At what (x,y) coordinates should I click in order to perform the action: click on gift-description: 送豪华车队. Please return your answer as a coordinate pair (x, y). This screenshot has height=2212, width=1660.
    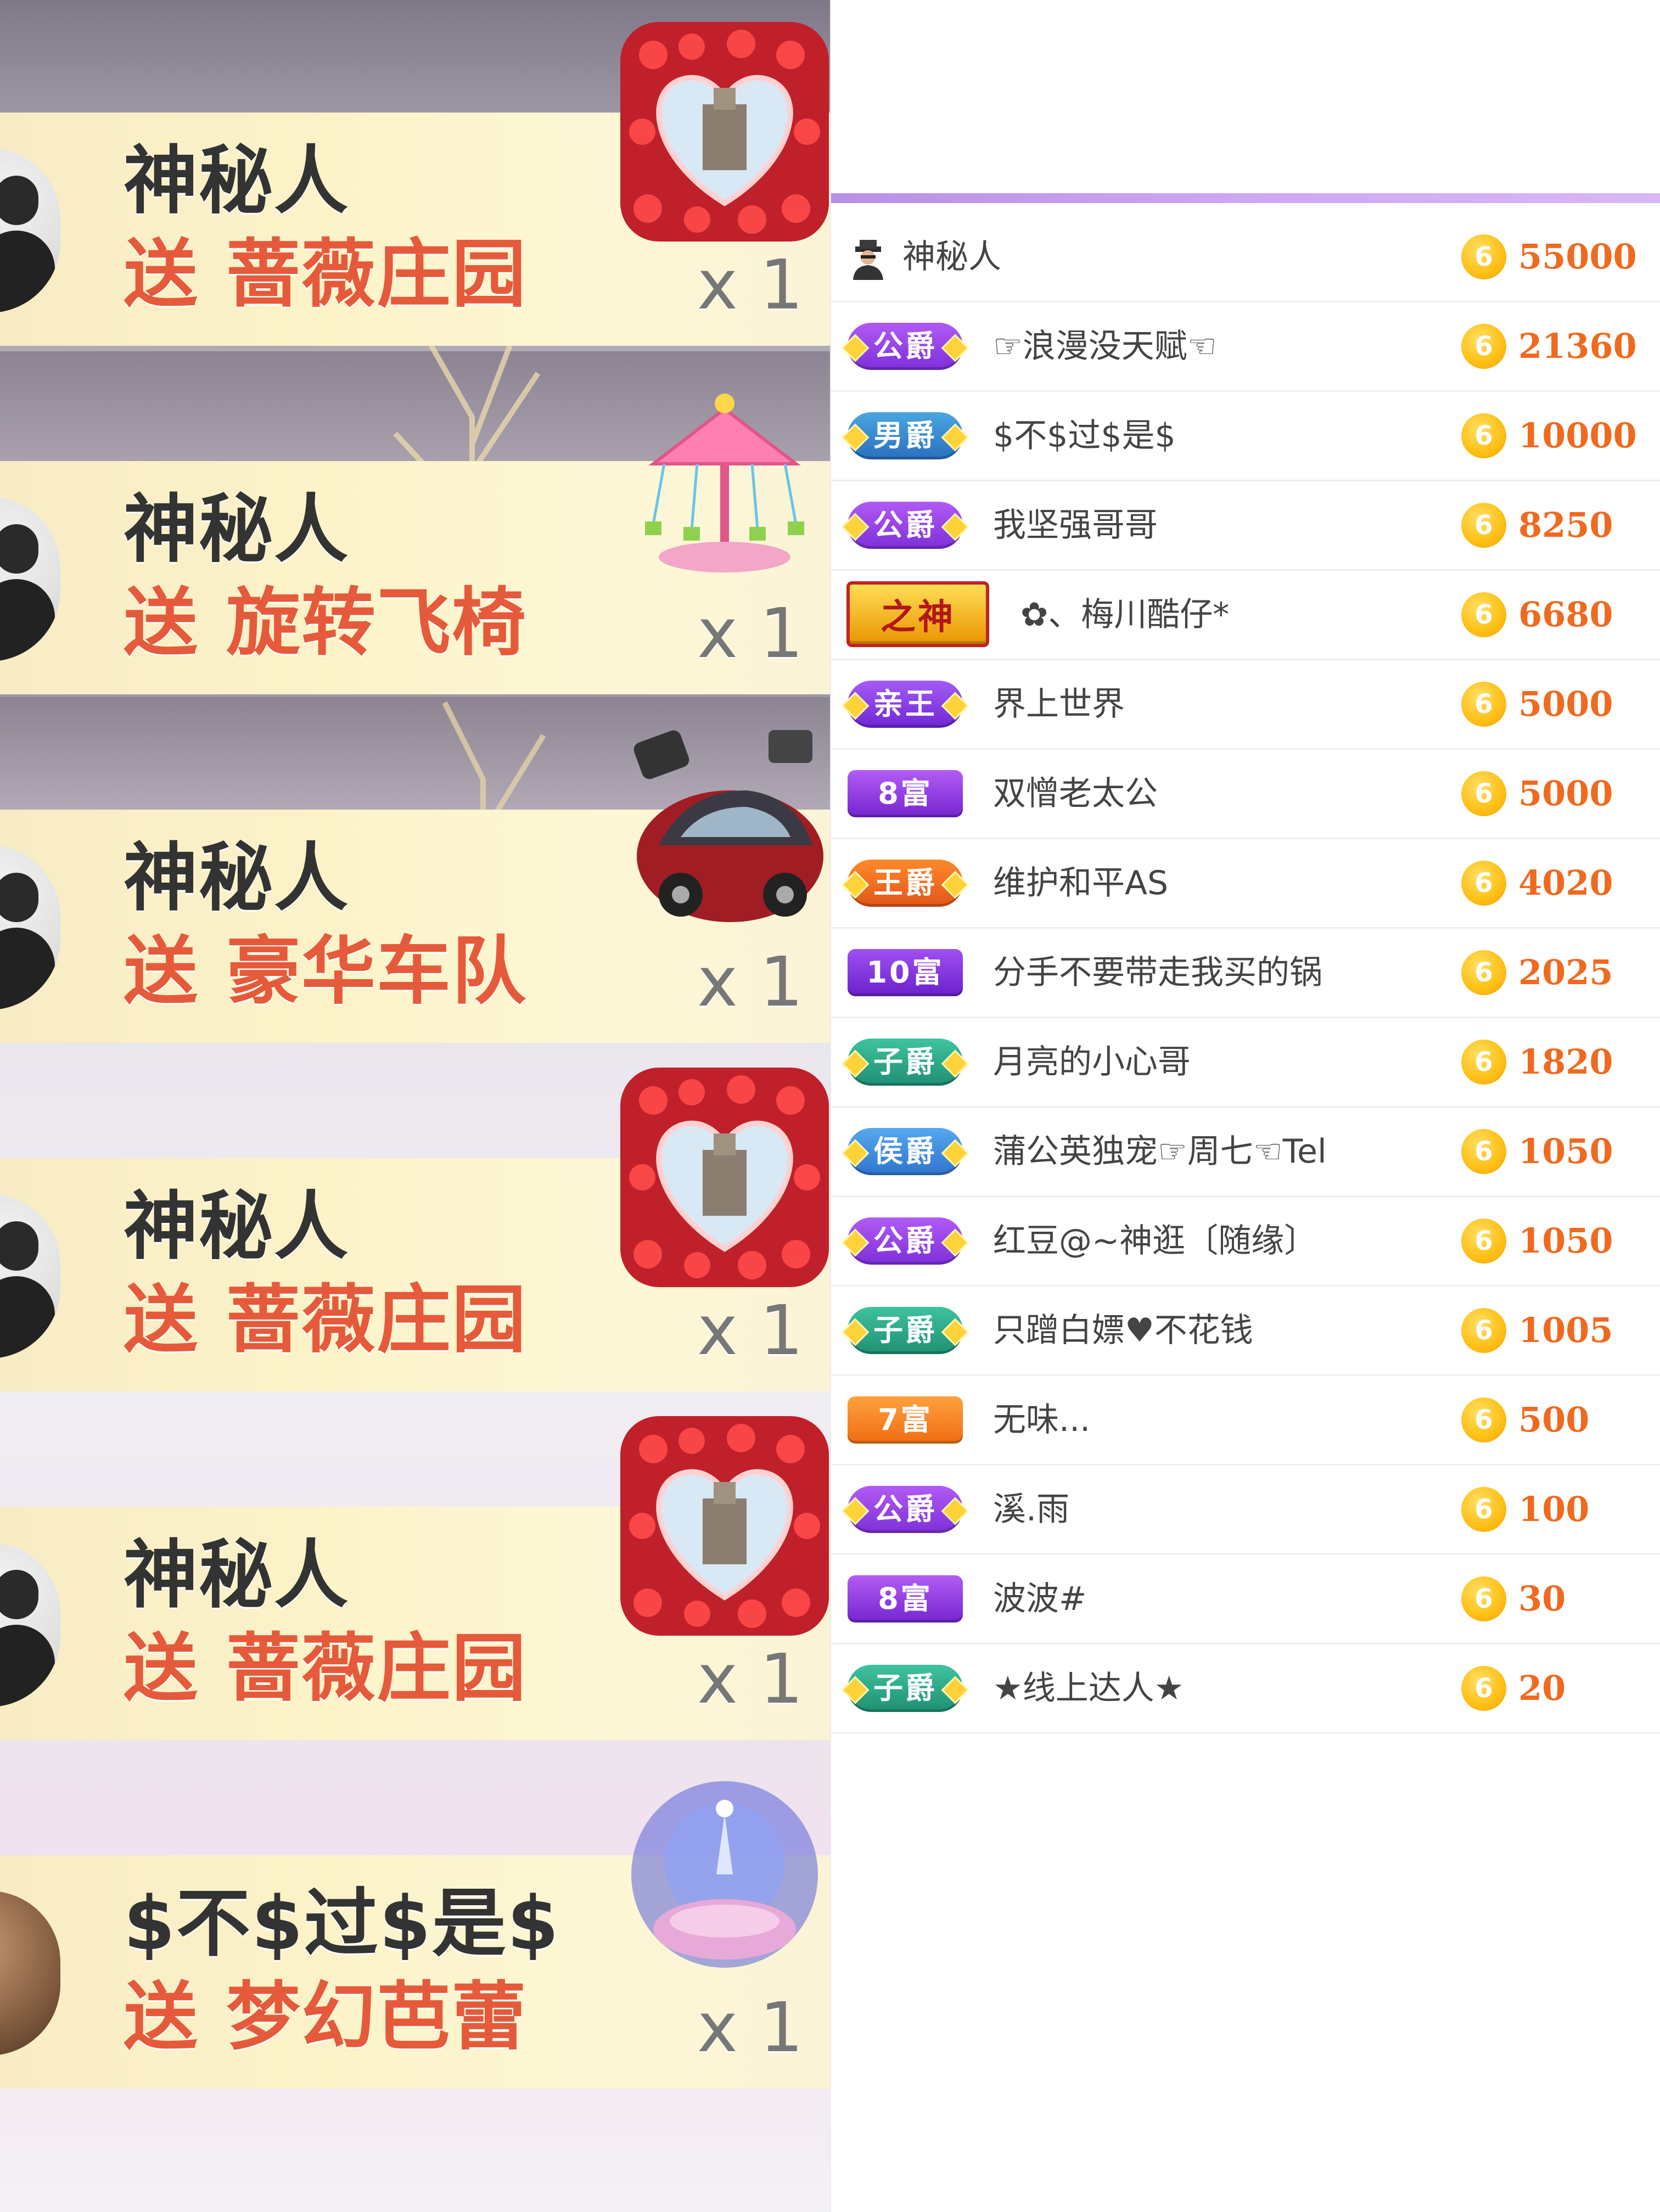
    Looking at the image, I should click on (326, 971).